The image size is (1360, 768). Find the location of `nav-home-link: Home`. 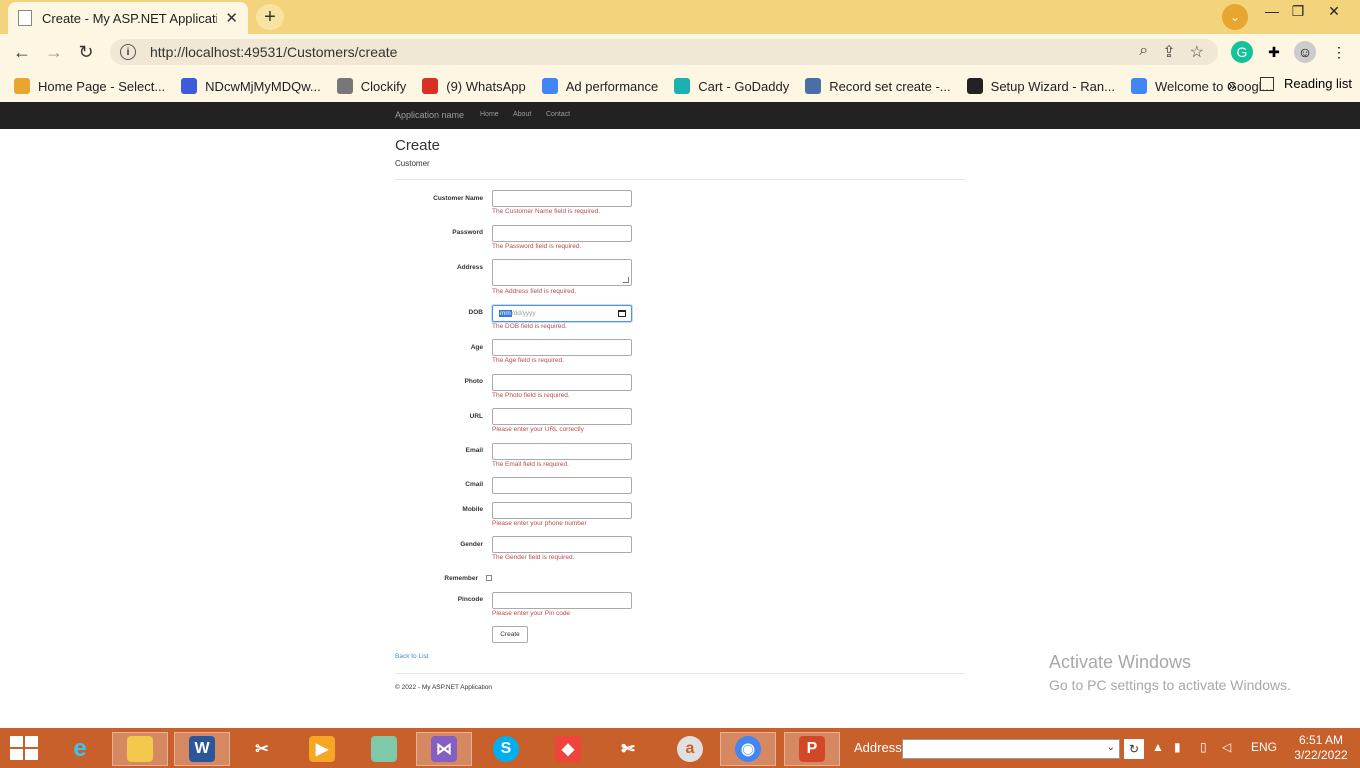

nav-home-link: Home is located at coordinates (489, 114).